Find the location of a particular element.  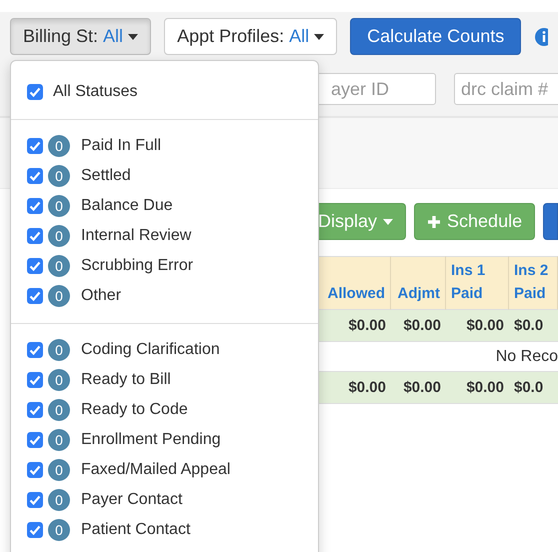

appt-profiles-dropdown: Appt Profiles: All is located at coordinates (251, 36).